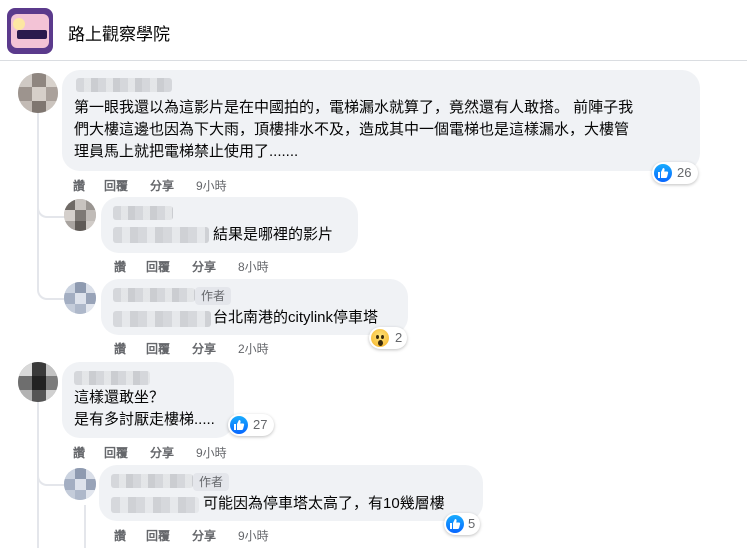  Describe the element at coordinates (373, 30) in the screenshot. I see `page-header: 路上觀察學院` at that location.